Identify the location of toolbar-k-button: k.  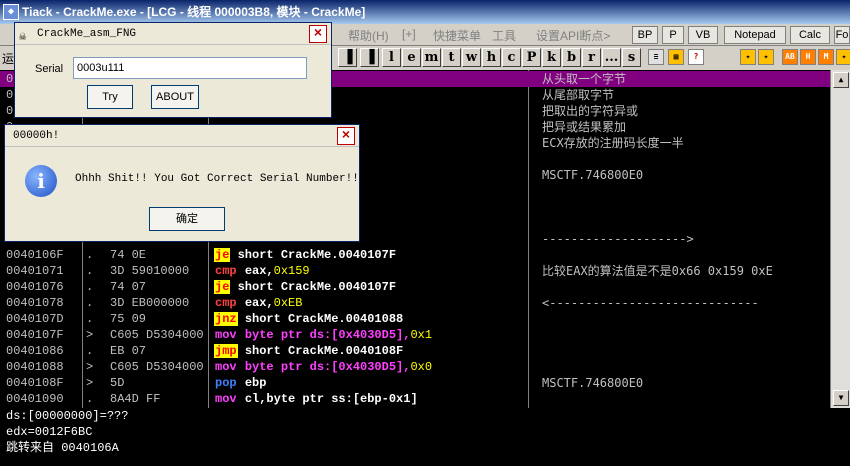
(551, 57).